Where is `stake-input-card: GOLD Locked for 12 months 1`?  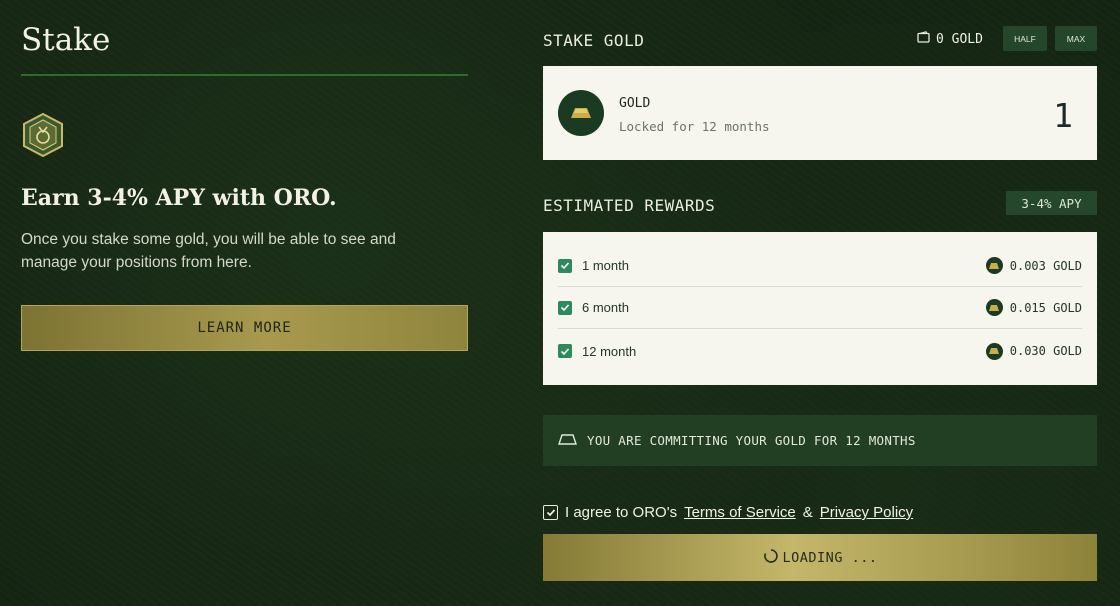
stake-input-card: GOLD Locked for 12 months 1 is located at coordinates (820, 113).